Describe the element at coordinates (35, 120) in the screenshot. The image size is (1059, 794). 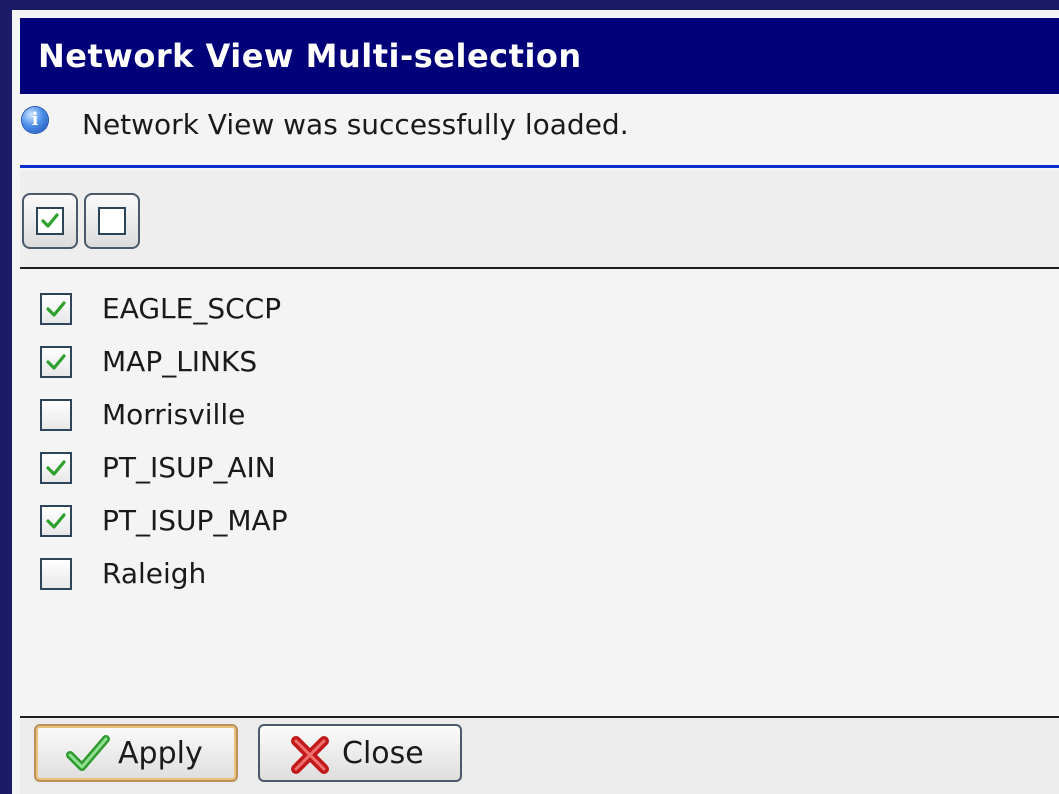
I see `info-icon: i` at that location.